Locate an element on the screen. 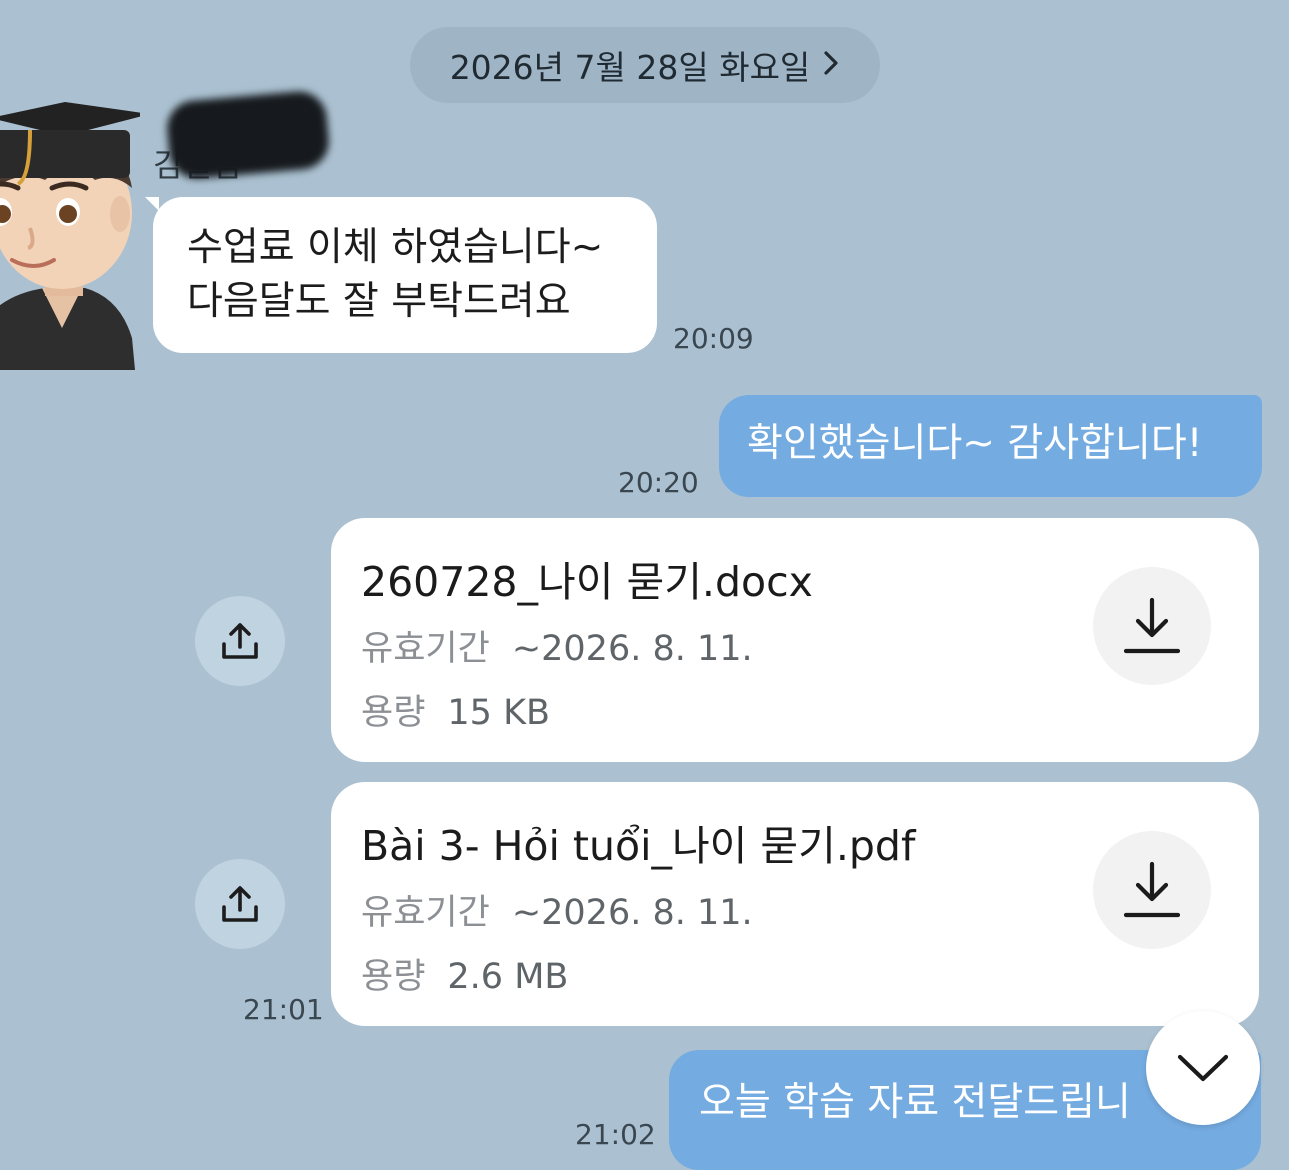 The width and height of the screenshot is (1289, 1170). message-line: 다음달도 잘 부탁드려요 is located at coordinates (379, 301).